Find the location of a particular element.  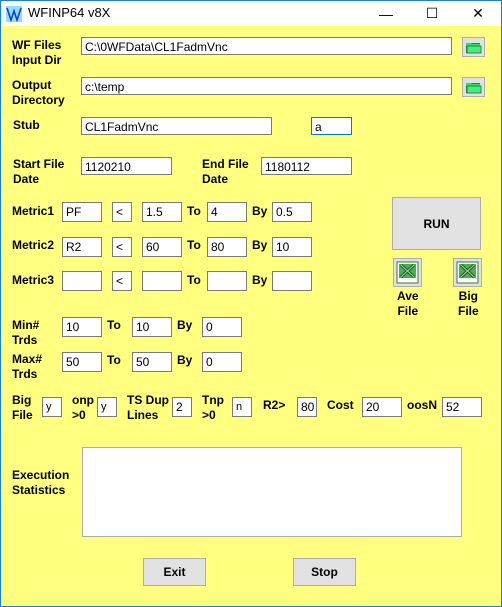

metric2-by-label: By is located at coordinates (260, 245).